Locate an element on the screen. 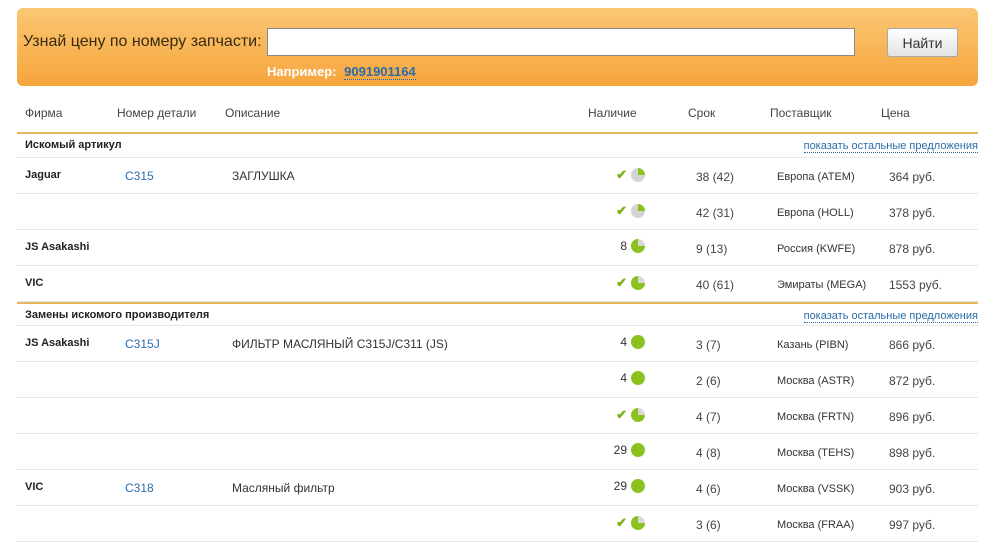 The height and width of the screenshot is (544, 994). table-row: 29 4 (8) Москва (TEHS) 898 руб. is located at coordinates (497, 452).